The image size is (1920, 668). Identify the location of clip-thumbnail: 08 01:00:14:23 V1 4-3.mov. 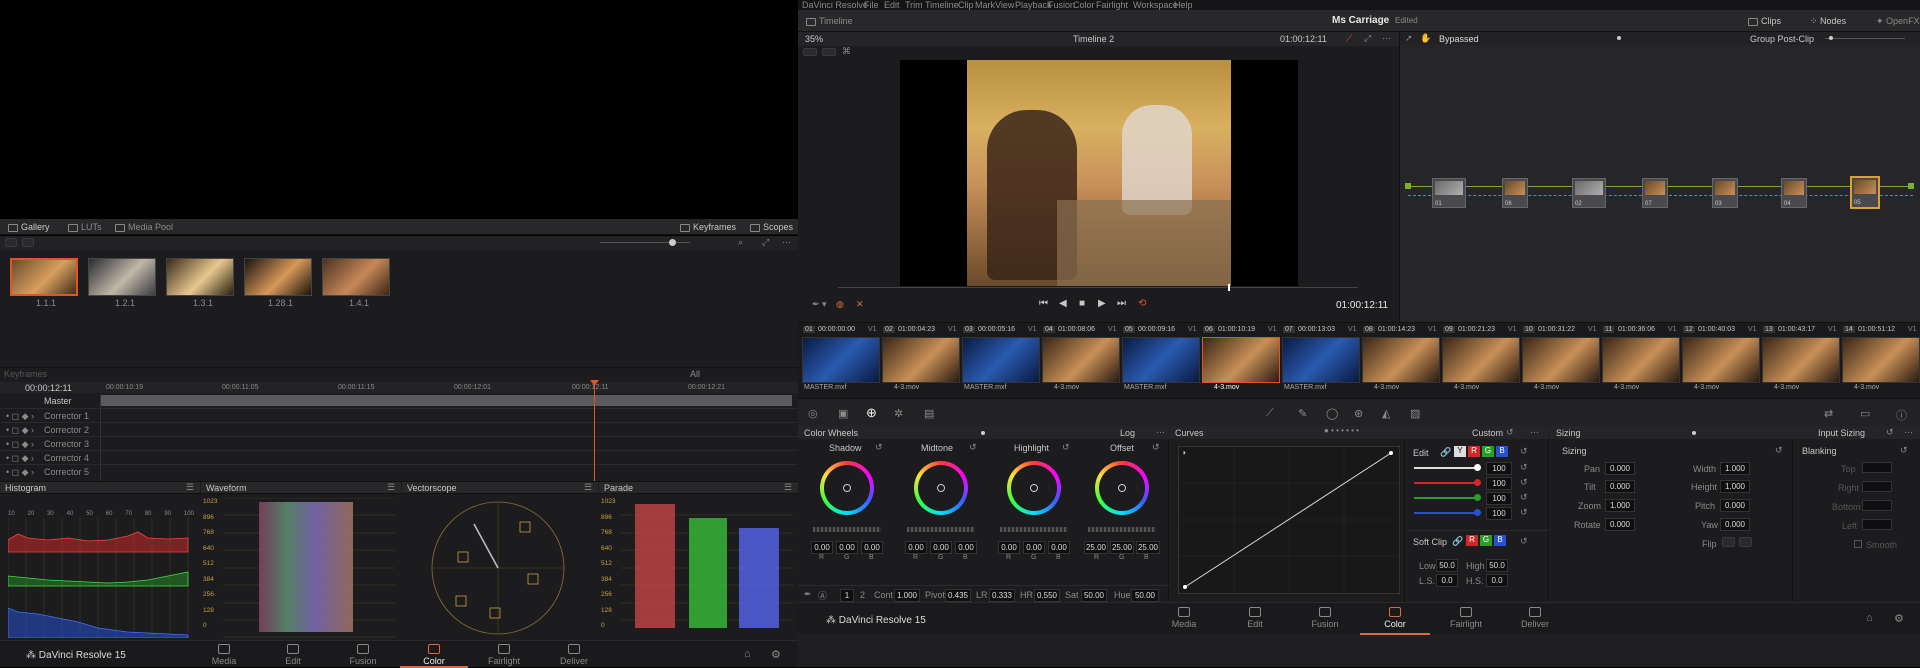
(1401, 361).